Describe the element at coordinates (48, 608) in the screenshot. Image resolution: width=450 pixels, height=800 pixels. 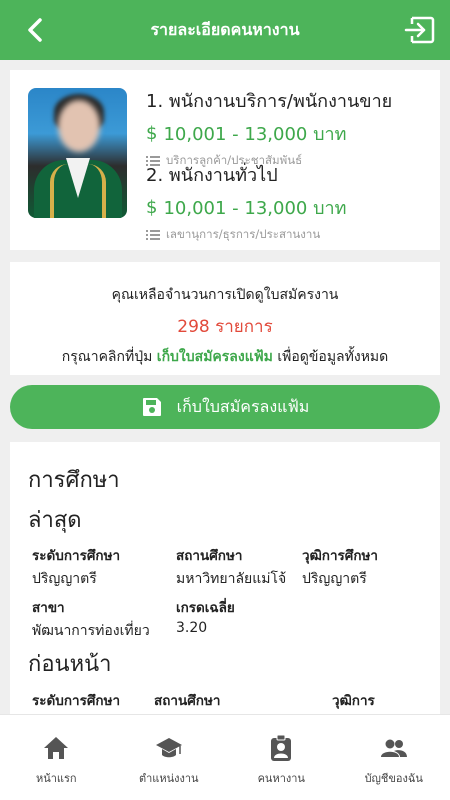
I see `major-label: สาขา` at that location.